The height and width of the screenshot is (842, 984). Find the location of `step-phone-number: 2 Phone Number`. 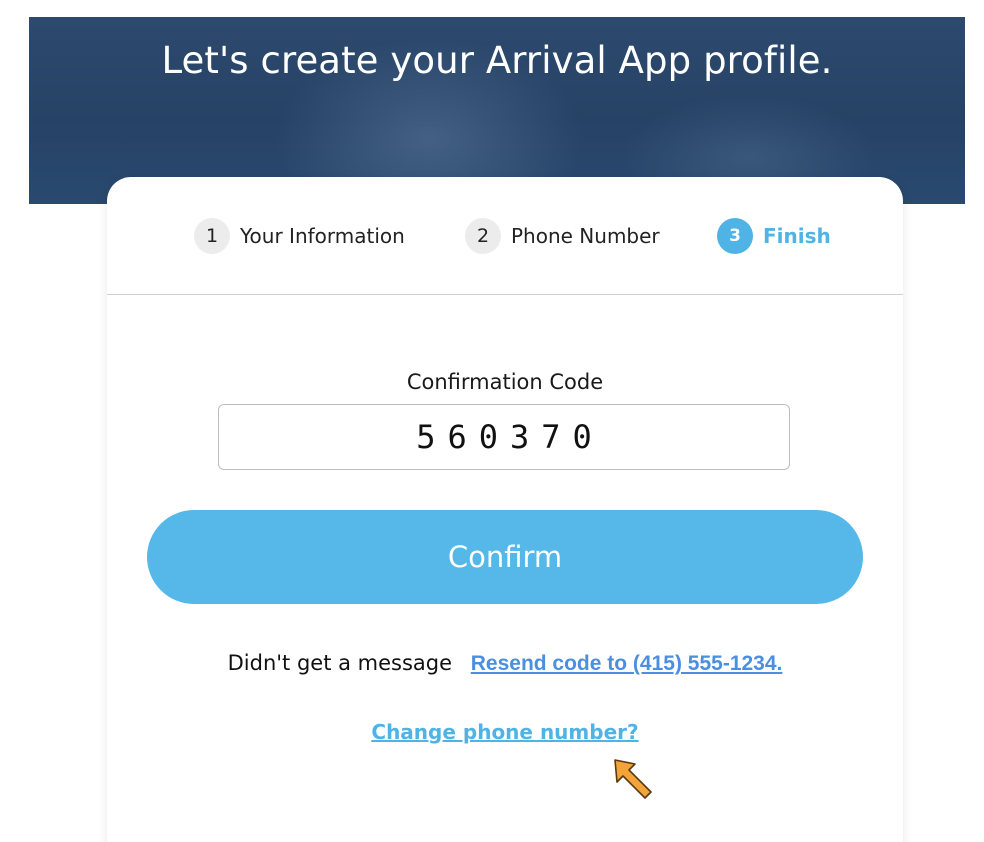

step-phone-number: 2 Phone Number is located at coordinates (562, 236).